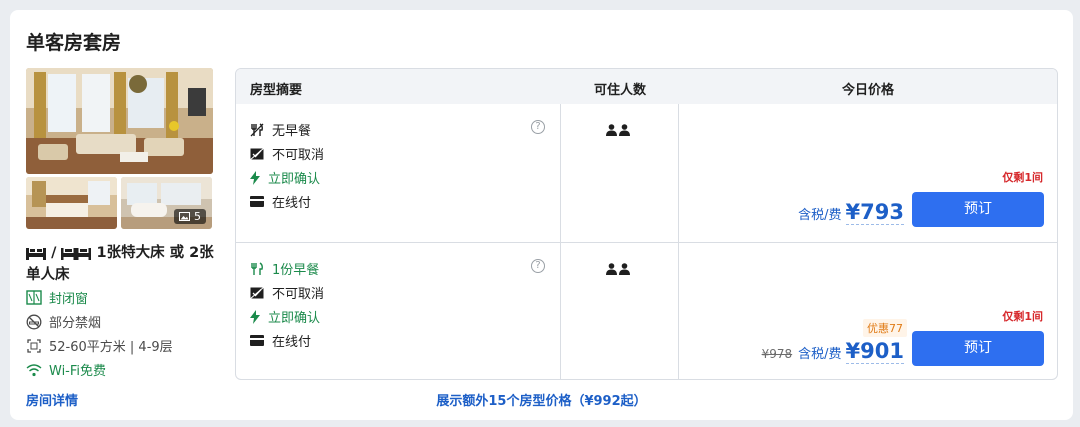 Image resolution: width=1080 pixels, height=427 pixels. I want to click on room-photo-thumb-2: 5, so click(166, 203).